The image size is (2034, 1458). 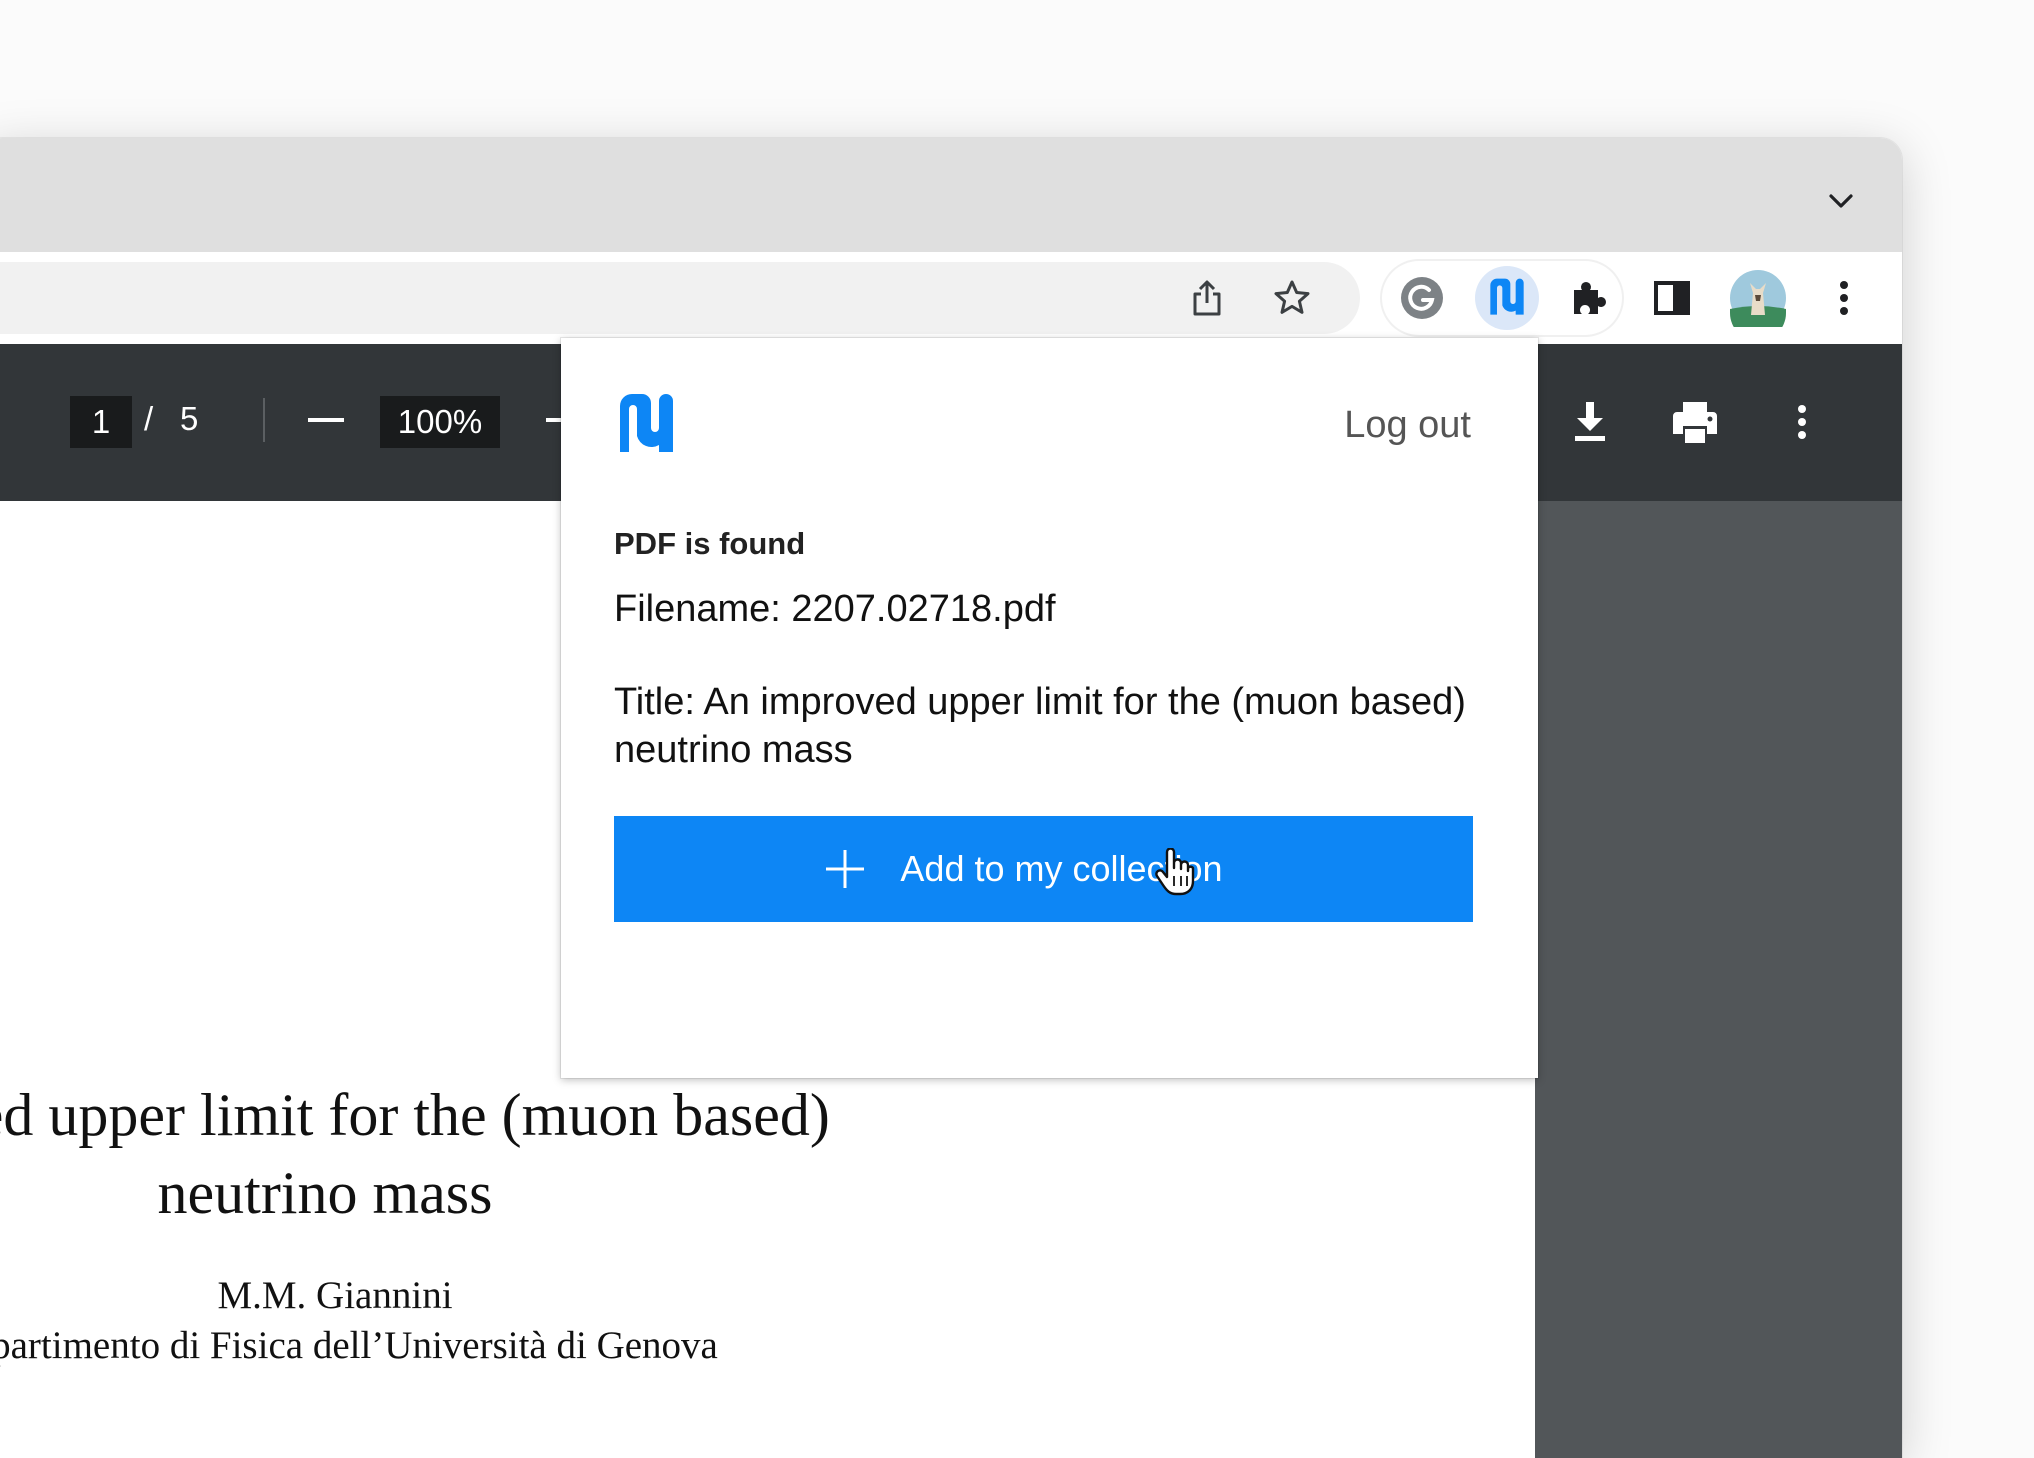 What do you see at coordinates (325, 1193) in the screenshot?
I see `document-title-line-2: neutrino mass` at bounding box center [325, 1193].